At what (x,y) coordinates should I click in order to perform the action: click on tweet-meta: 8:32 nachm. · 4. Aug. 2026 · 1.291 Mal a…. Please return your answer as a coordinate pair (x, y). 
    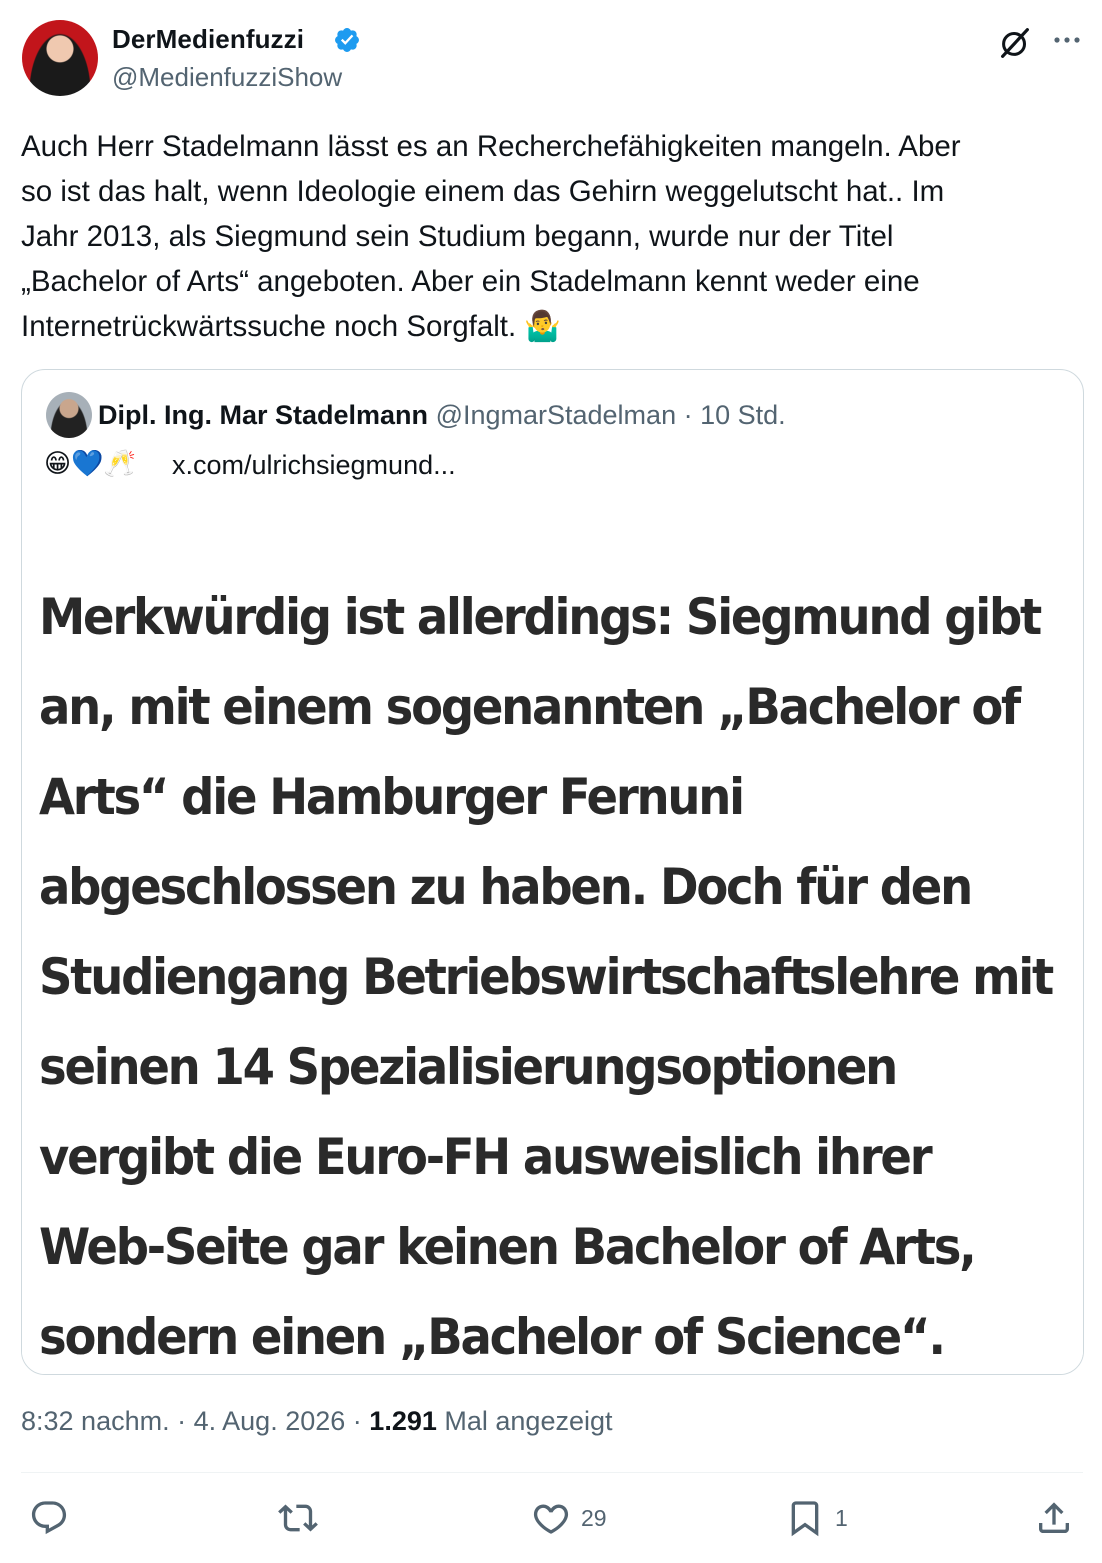
    Looking at the image, I should click on (317, 1421).